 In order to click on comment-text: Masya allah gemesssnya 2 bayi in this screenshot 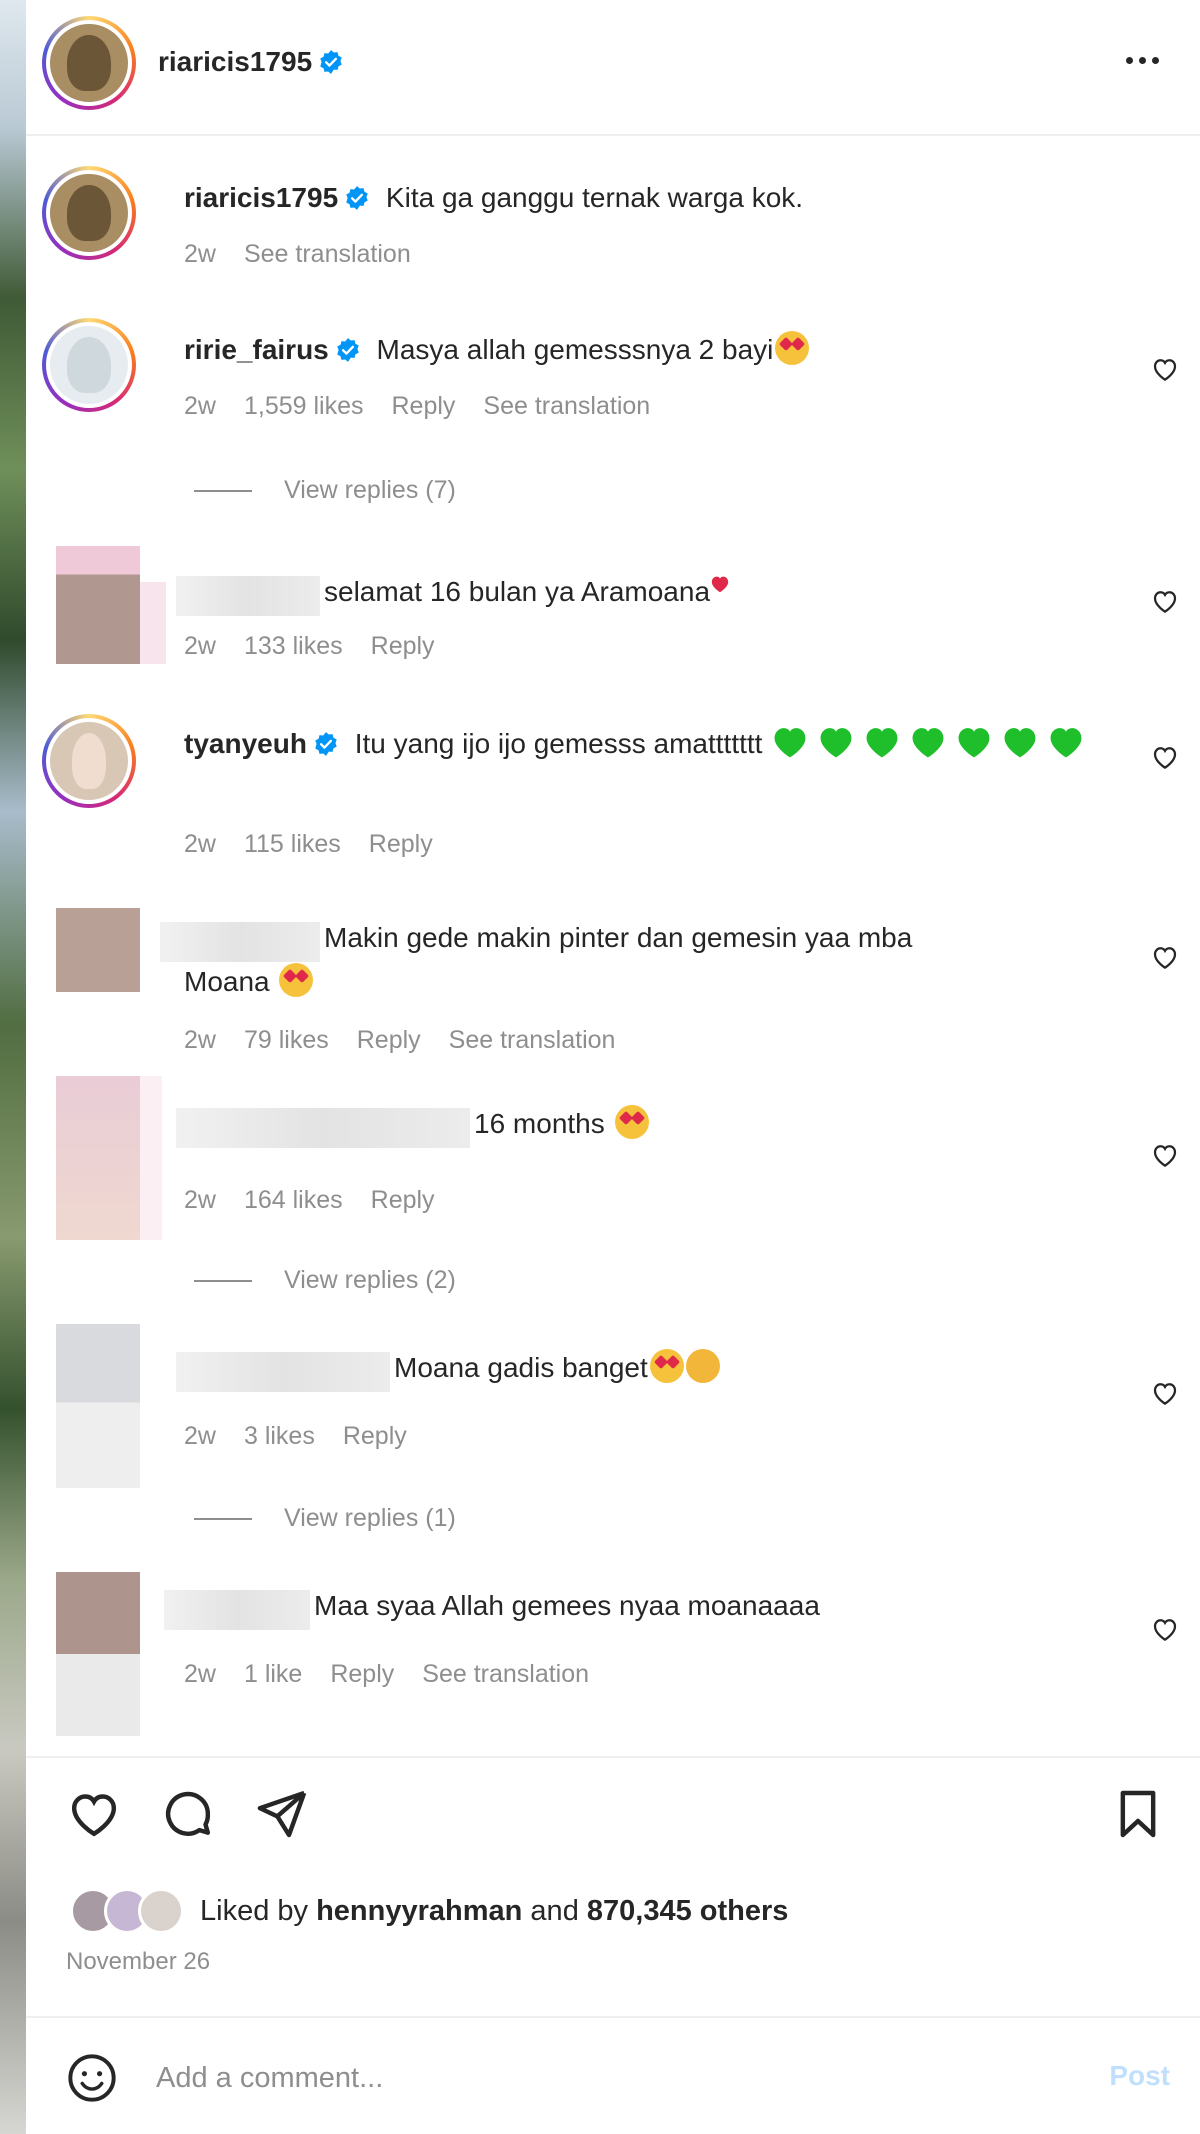, I will do `click(575, 349)`.